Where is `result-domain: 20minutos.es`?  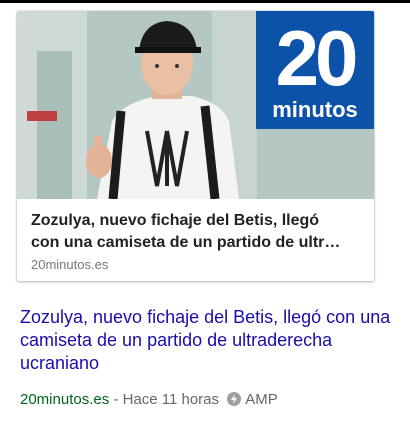
result-domain: 20minutos.es is located at coordinates (65, 399).